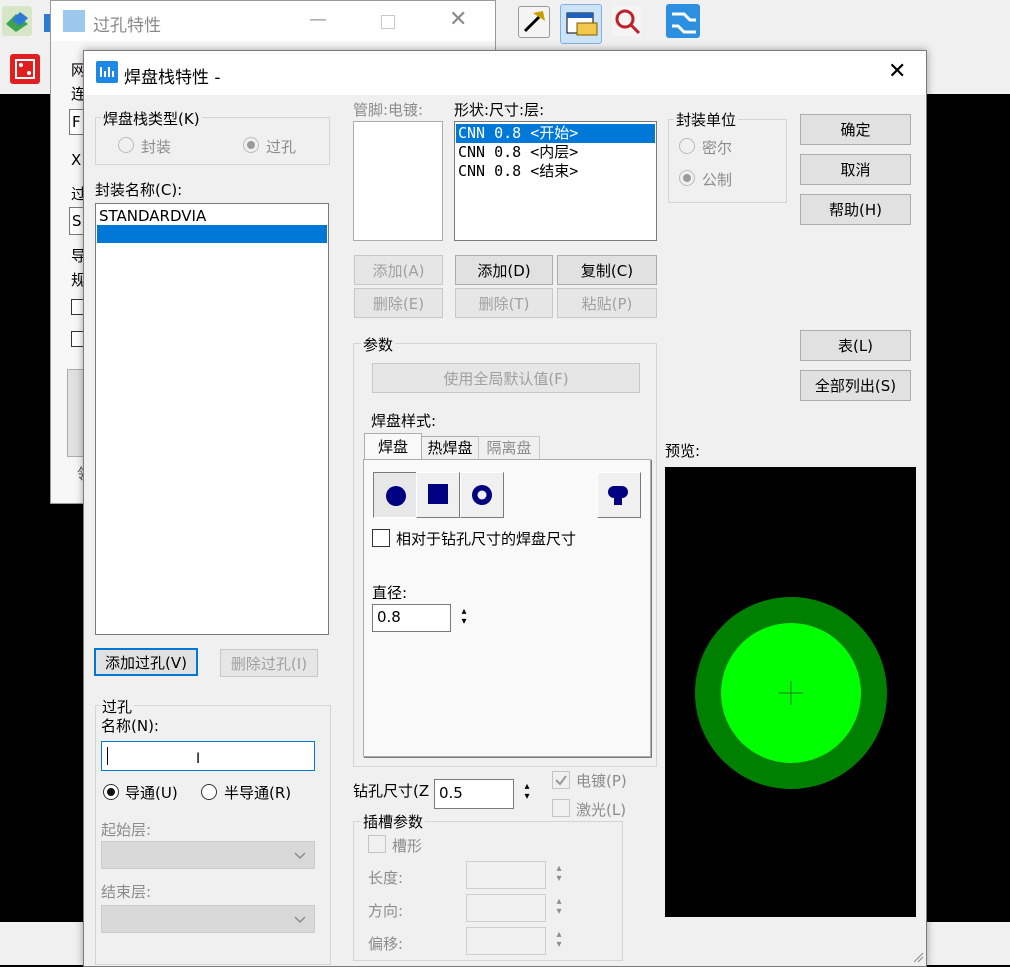 This screenshot has height=967, width=1010. I want to click on shape-size-layer-label: 形状:尺寸:层:, so click(499, 110).